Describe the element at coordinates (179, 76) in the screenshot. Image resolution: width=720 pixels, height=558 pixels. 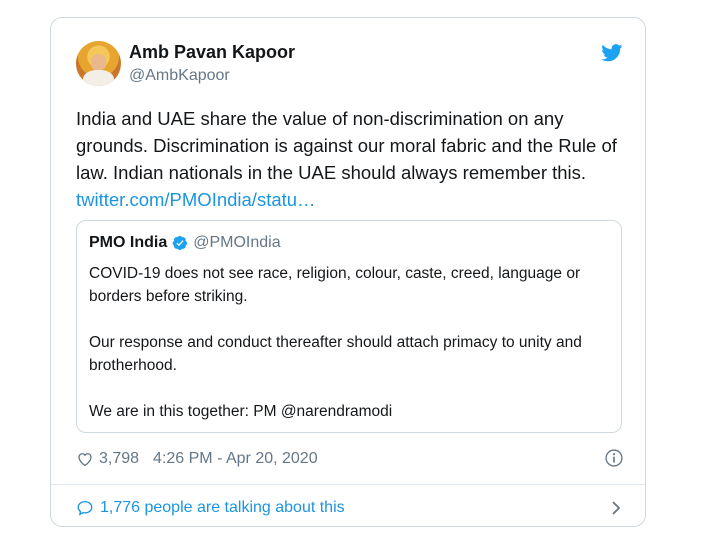
I see `author-handle: @AmbKapoor` at that location.